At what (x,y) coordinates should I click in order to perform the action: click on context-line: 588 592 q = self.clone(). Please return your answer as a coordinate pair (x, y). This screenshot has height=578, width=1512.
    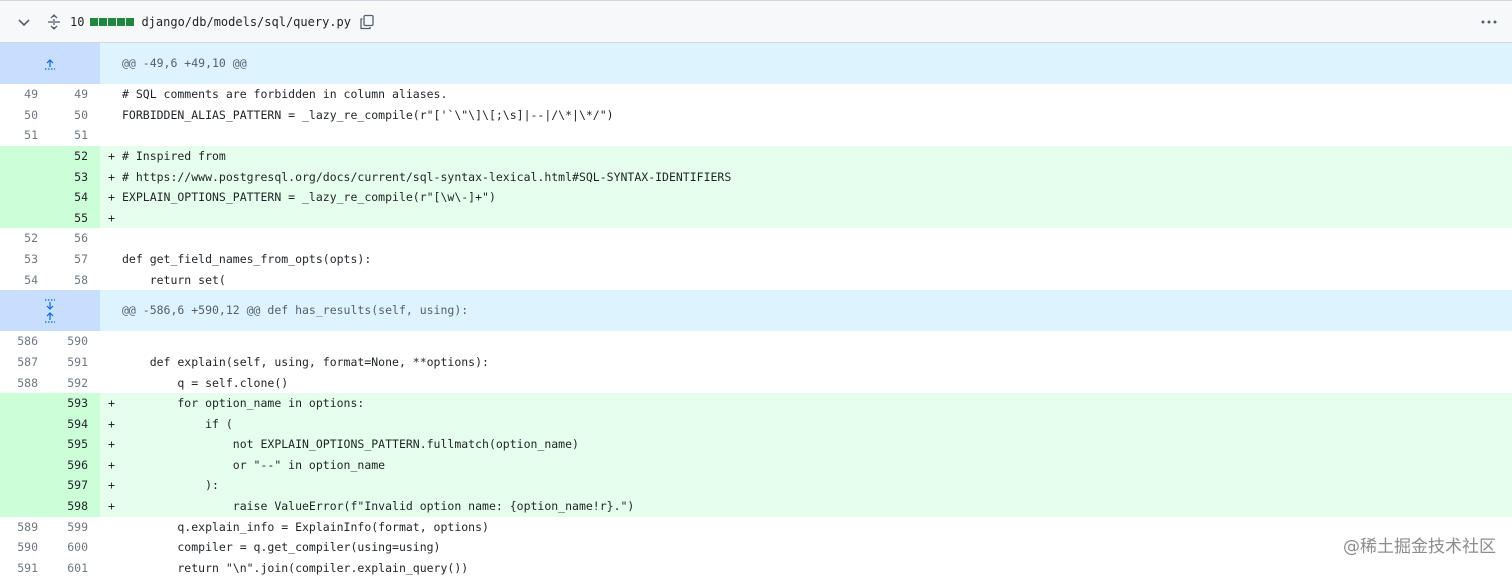
    Looking at the image, I should click on (756, 383).